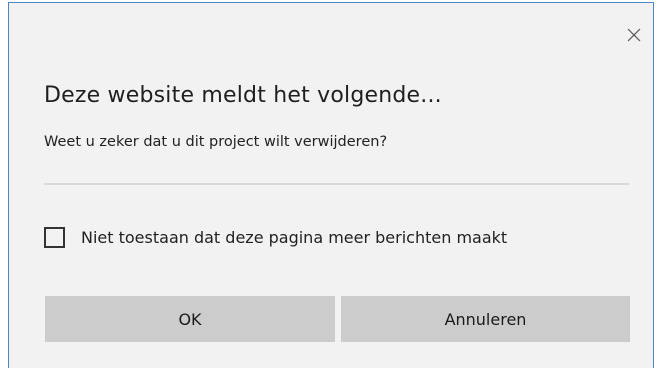 This screenshot has height=369, width=658. I want to click on close-icon, so click(634, 35).